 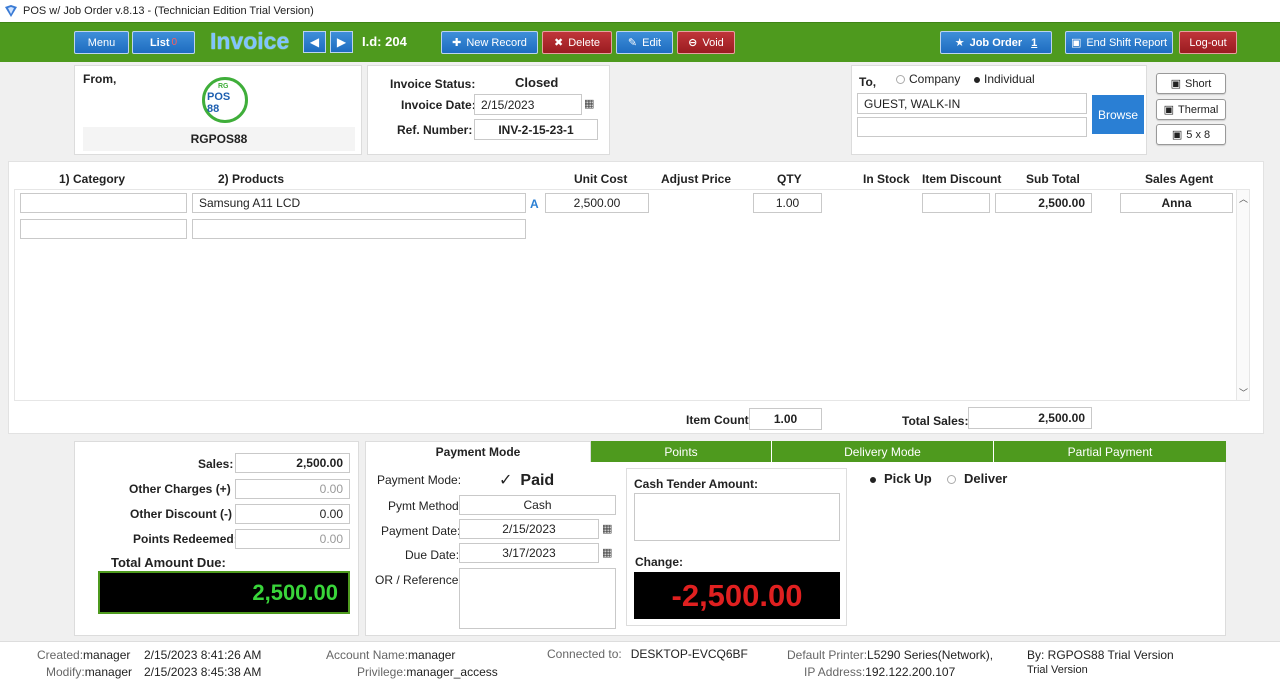 What do you see at coordinates (103, 203) in the screenshot?
I see `row1-category-field` at bounding box center [103, 203].